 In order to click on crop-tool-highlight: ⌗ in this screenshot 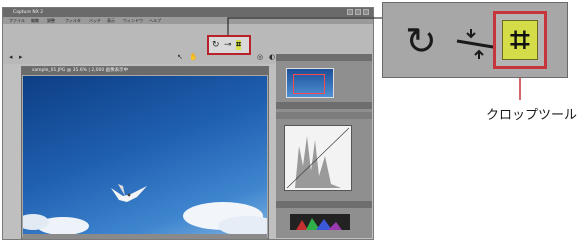, I will do `click(520, 40)`.